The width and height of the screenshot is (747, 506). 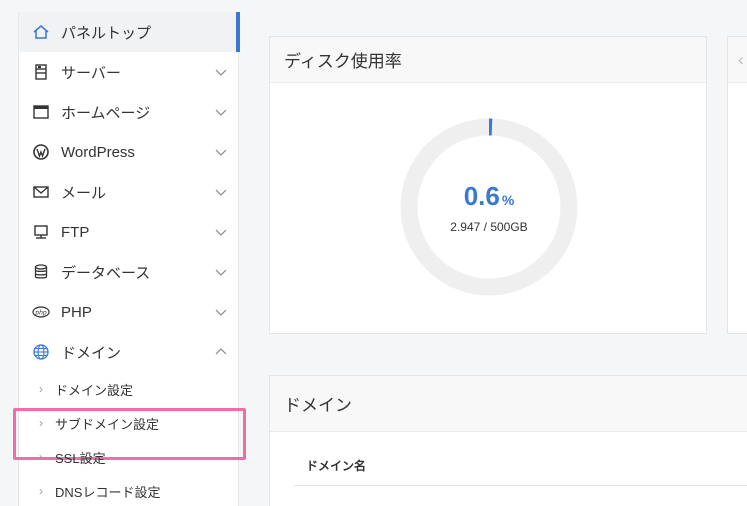 I want to click on sidebar-item-mail: メール, so click(x=128, y=192).